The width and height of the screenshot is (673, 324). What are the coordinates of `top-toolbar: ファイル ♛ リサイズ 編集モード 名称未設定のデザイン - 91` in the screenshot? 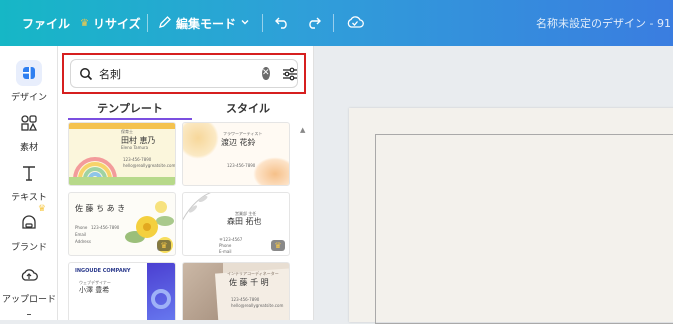 It's located at (336, 23).